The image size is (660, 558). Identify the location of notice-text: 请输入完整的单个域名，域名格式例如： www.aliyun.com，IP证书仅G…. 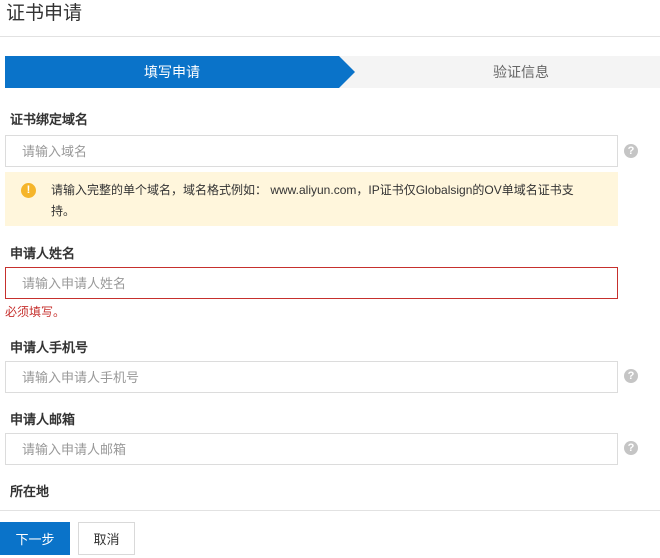
(312, 200).